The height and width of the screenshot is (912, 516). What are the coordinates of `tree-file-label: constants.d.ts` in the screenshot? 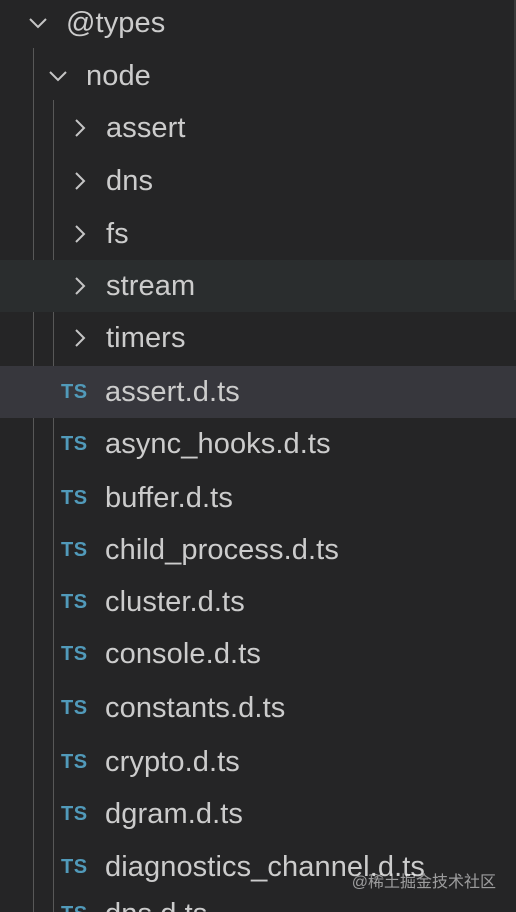 It's located at (195, 707).